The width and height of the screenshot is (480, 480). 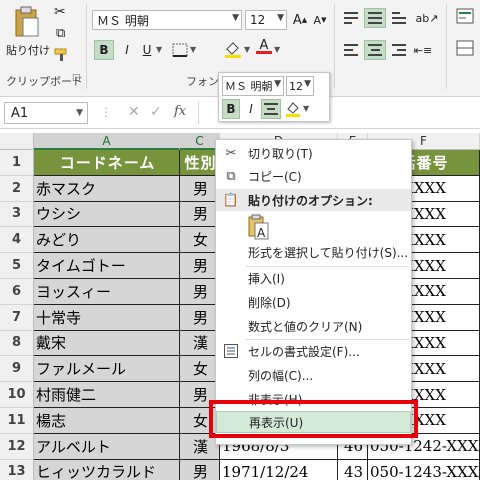 What do you see at coordinates (313, 153) in the screenshot?
I see `menu-item-cut: ✂ 切り取り(T)` at bounding box center [313, 153].